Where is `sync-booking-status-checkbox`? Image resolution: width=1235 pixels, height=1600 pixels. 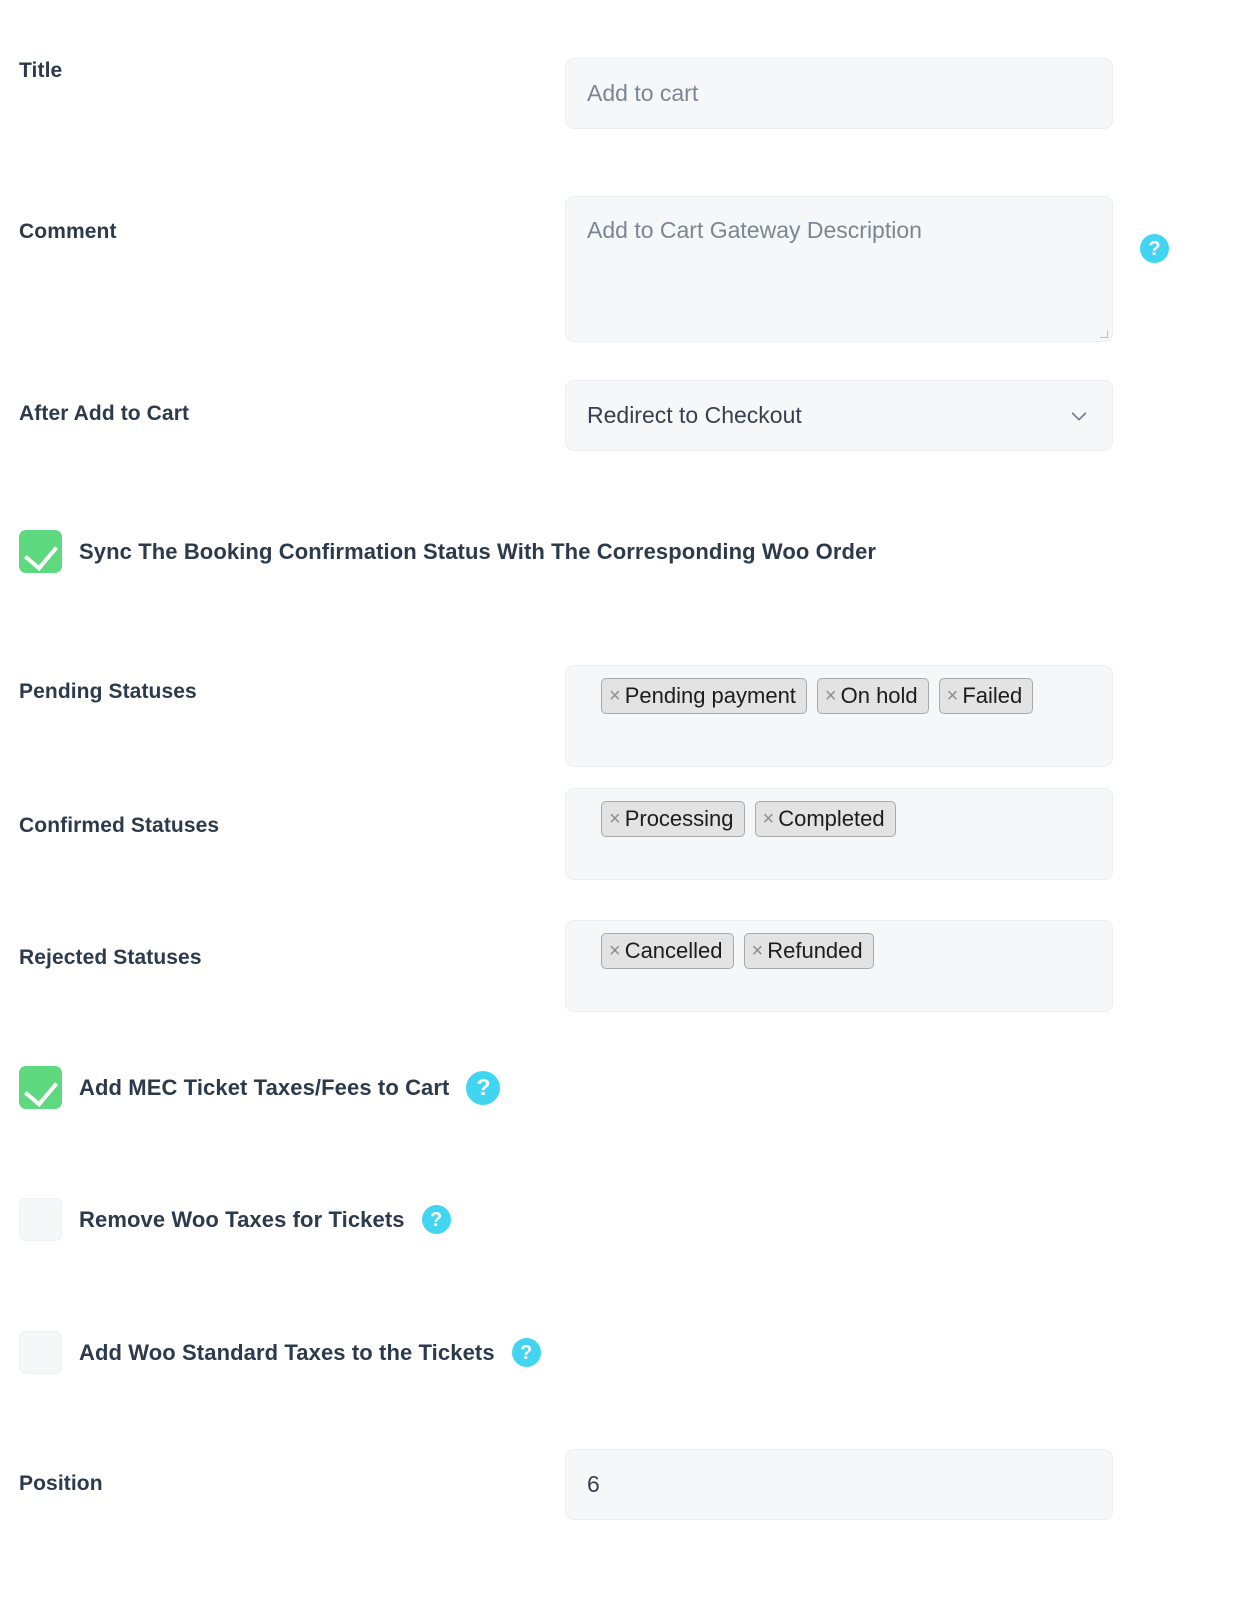 sync-booking-status-checkbox is located at coordinates (40, 551).